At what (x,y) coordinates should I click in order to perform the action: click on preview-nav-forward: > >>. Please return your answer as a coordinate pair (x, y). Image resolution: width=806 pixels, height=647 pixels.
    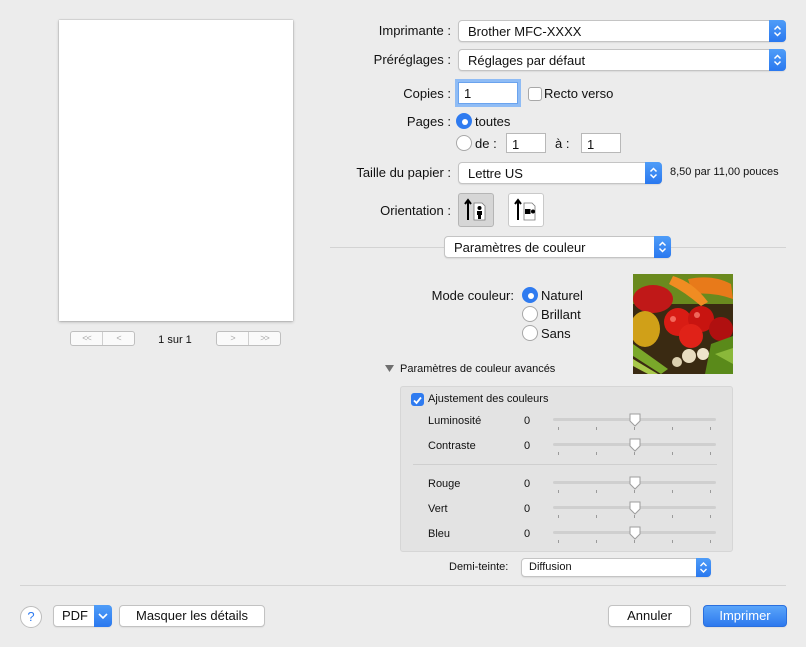
    Looking at the image, I should click on (248, 338).